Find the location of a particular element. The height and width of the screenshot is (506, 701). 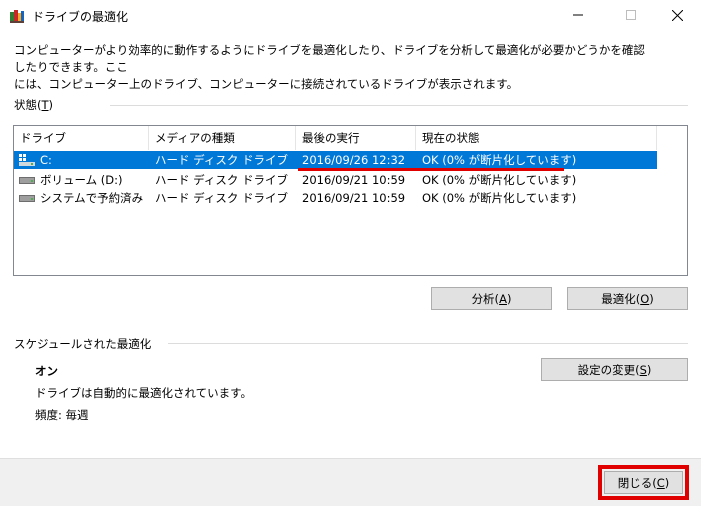

column-header-drive: ドライブ is located at coordinates (81, 138).